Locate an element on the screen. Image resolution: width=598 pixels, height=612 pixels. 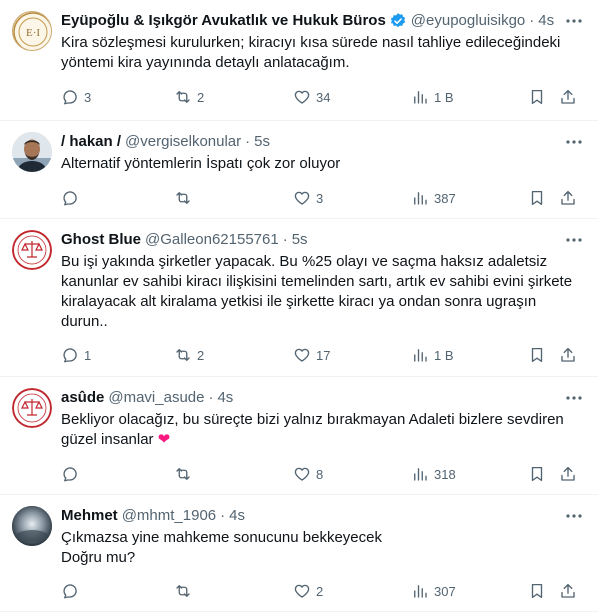
views-button: 318 is located at coordinates (433, 474).